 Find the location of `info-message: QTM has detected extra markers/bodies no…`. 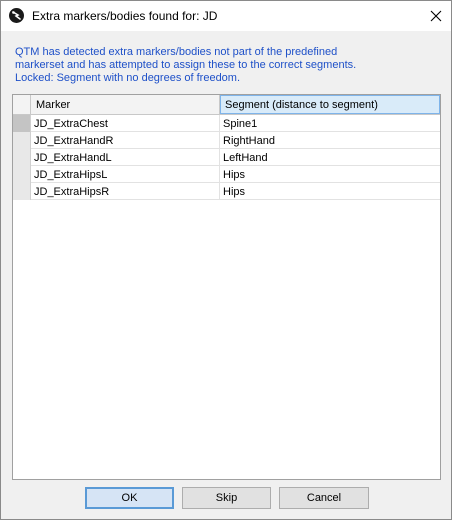

info-message: QTM has detected extra markers/bodies no… is located at coordinates (225, 65).